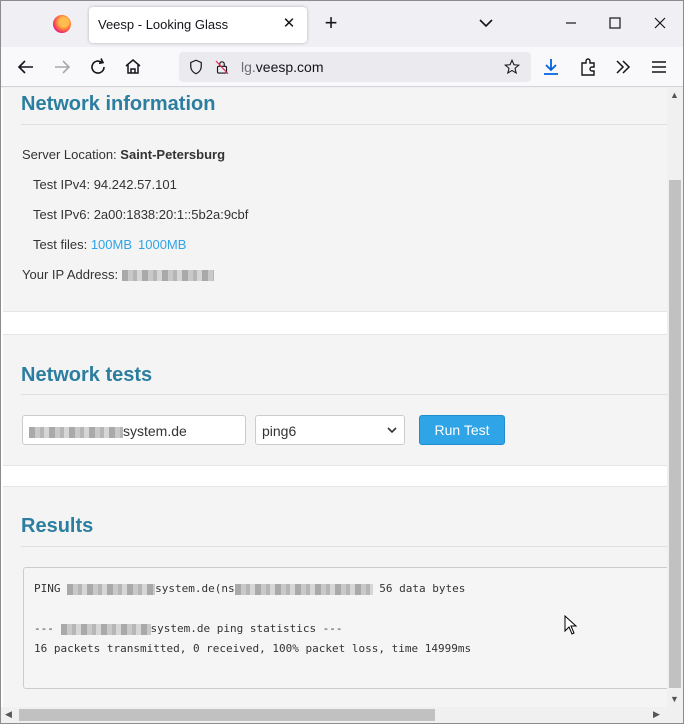  What do you see at coordinates (171, 214) in the screenshot?
I see `ipv6-value: 2a00:1838:20:1::5b2a:9cbf` at bounding box center [171, 214].